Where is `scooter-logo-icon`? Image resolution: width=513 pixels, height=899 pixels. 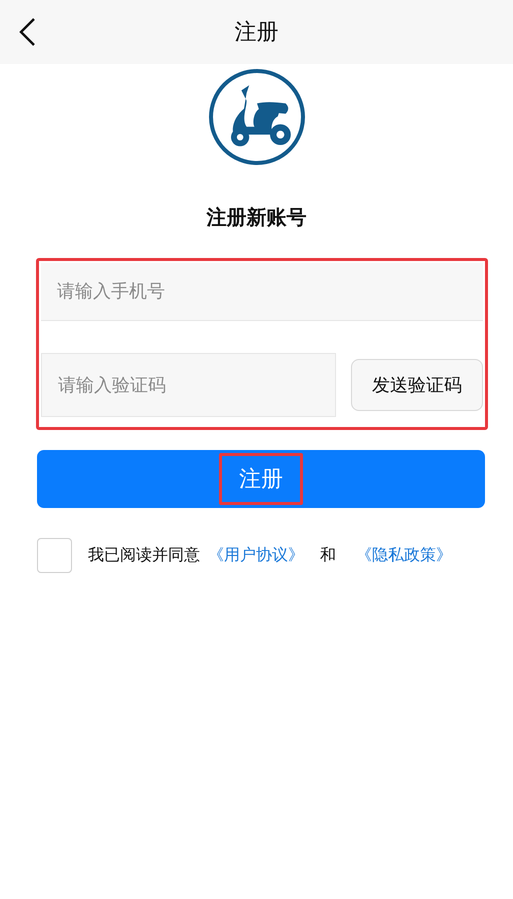 scooter-logo-icon is located at coordinates (257, 117).